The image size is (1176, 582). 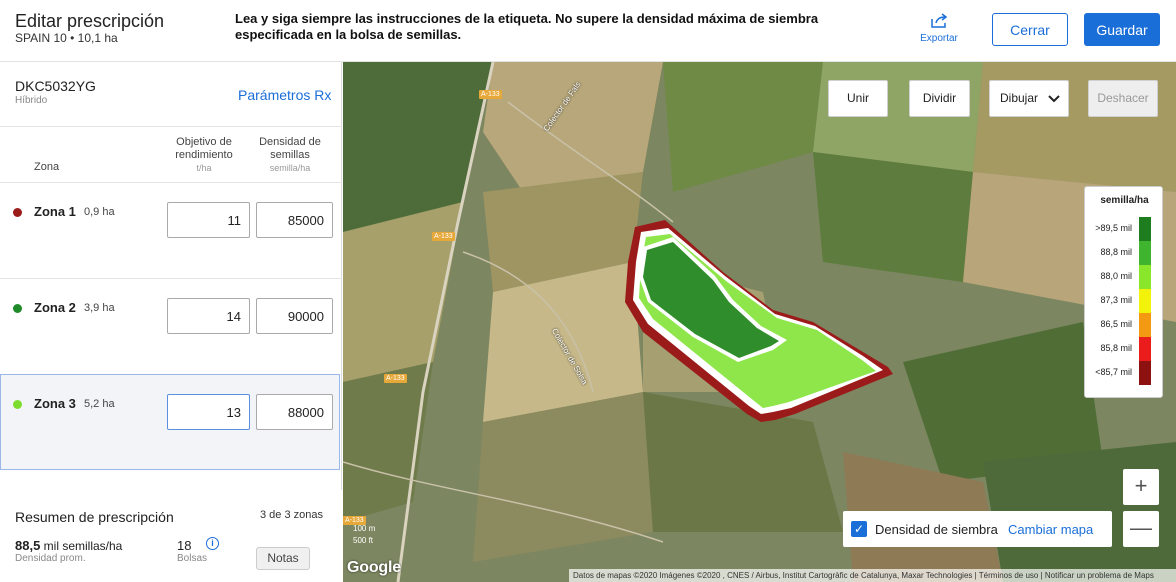 I want to click on map-scale: 100 m 500 ft, so click(x=382, y=535).